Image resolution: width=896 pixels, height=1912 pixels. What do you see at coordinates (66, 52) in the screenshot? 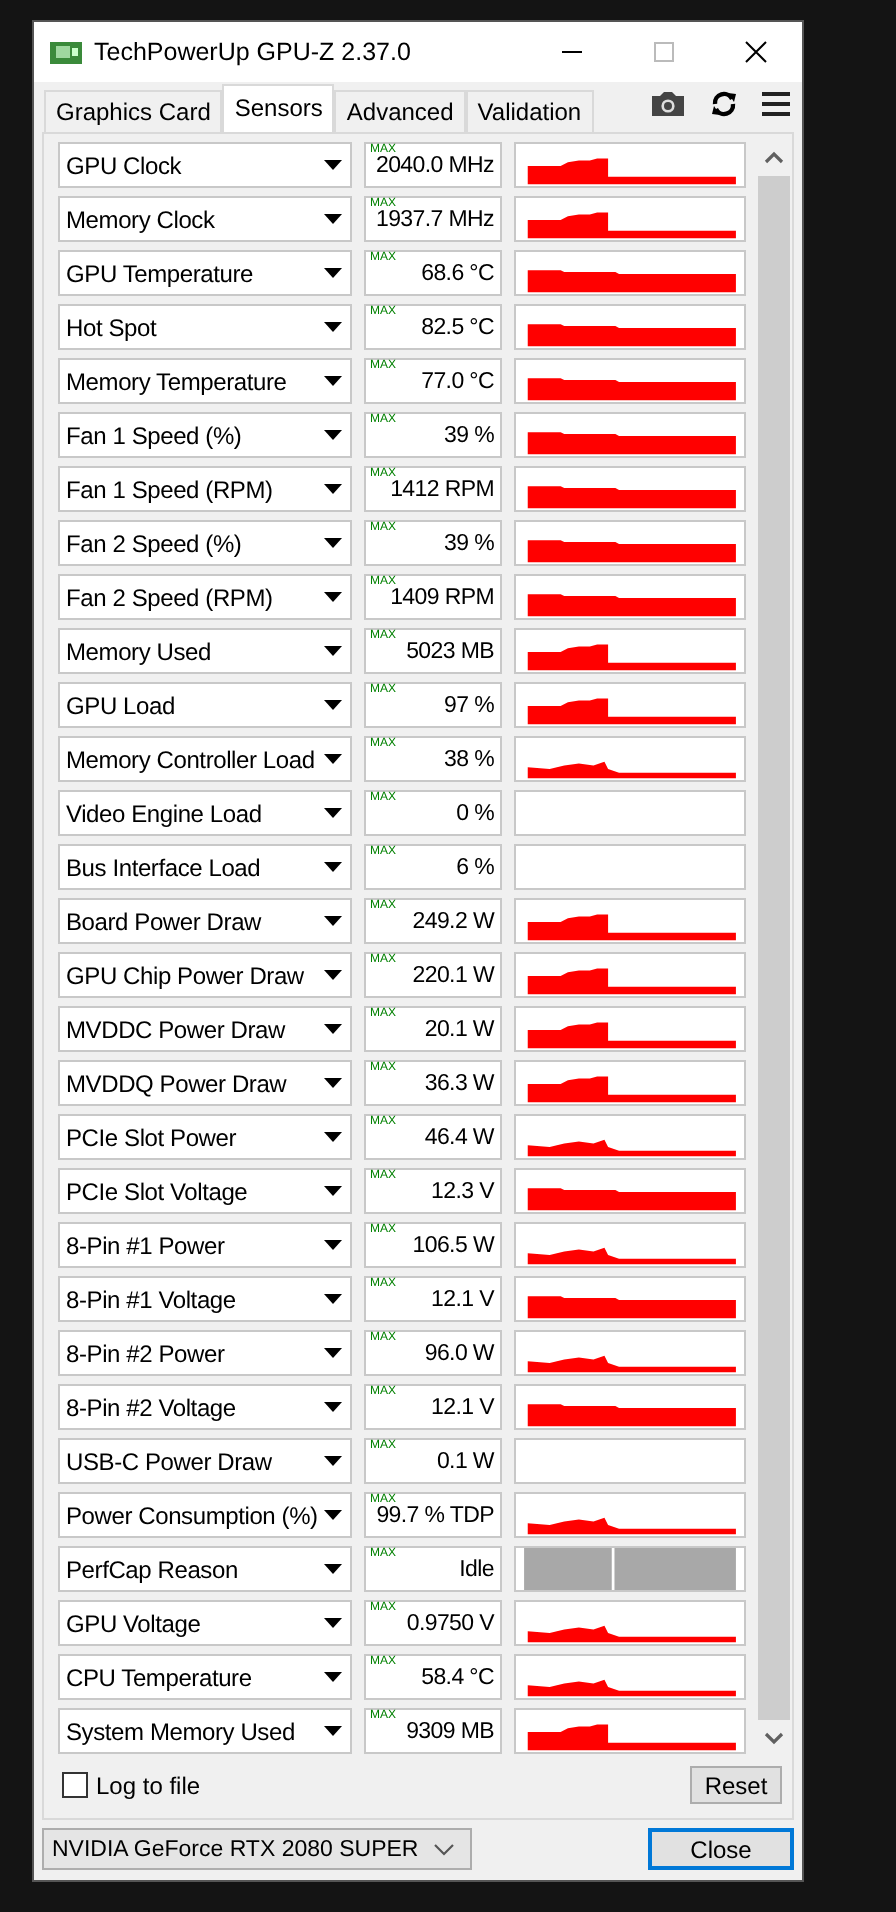
I see `graphics-card-icon` at bounding box center [66, 52].